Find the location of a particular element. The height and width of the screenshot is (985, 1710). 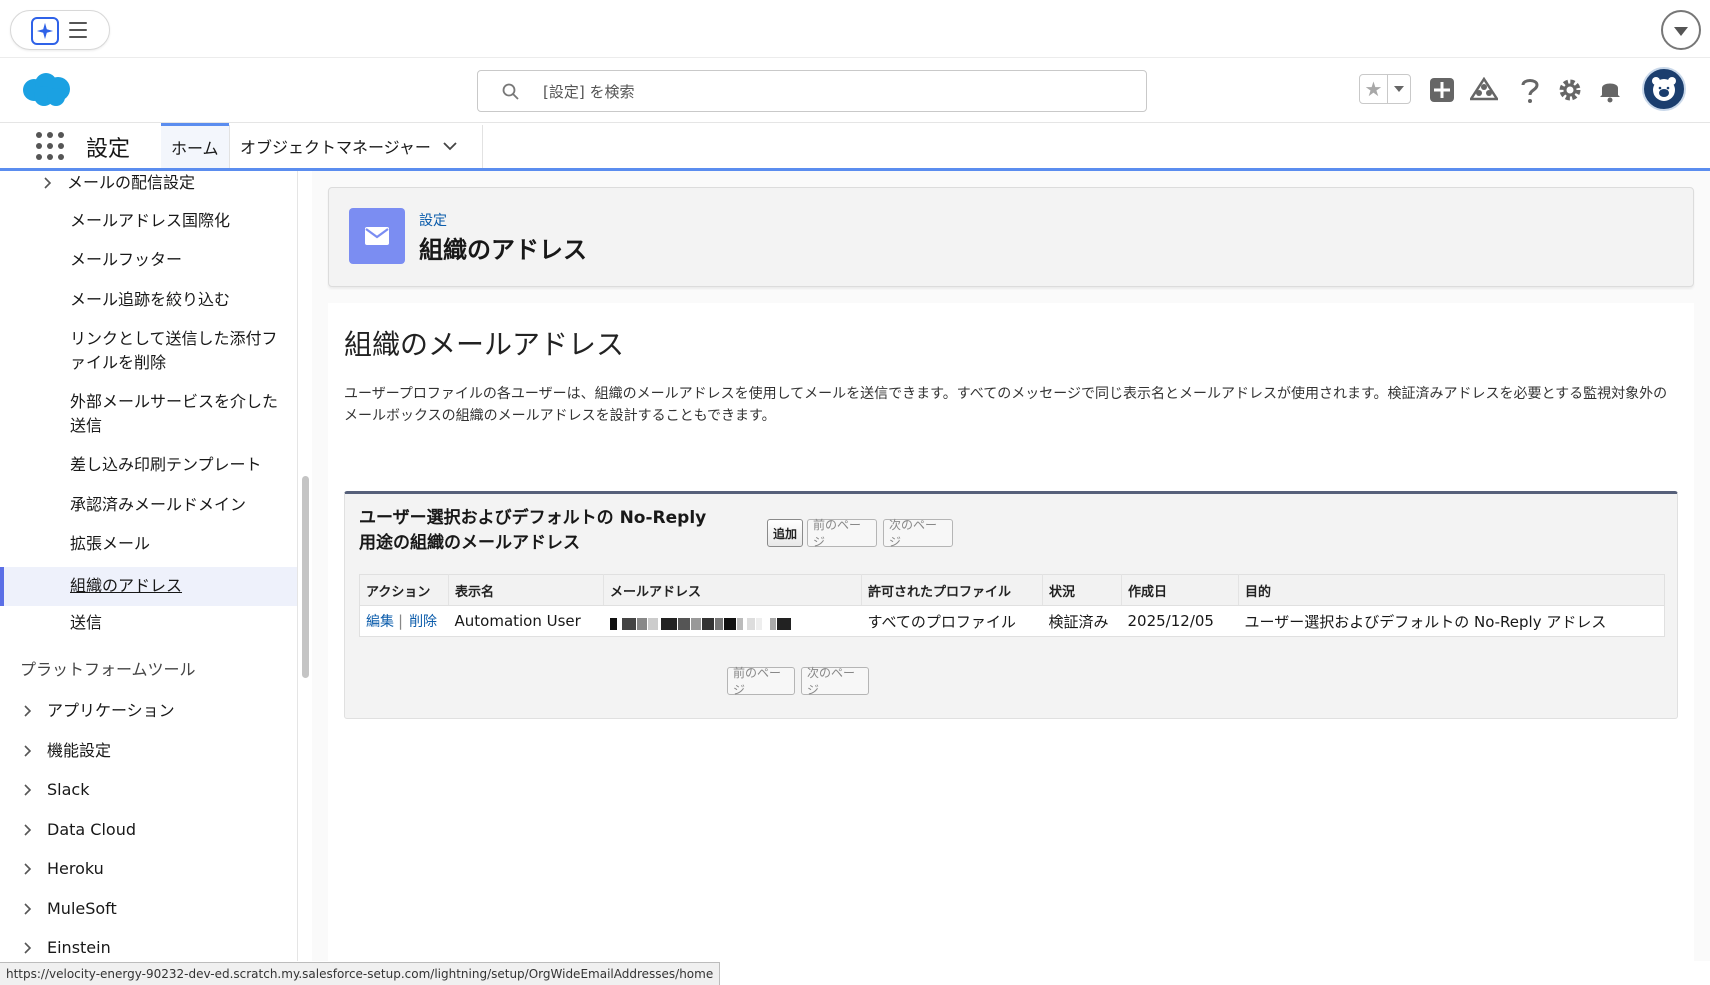

favorites-button: ★ is located at coordinates (1385, 89).